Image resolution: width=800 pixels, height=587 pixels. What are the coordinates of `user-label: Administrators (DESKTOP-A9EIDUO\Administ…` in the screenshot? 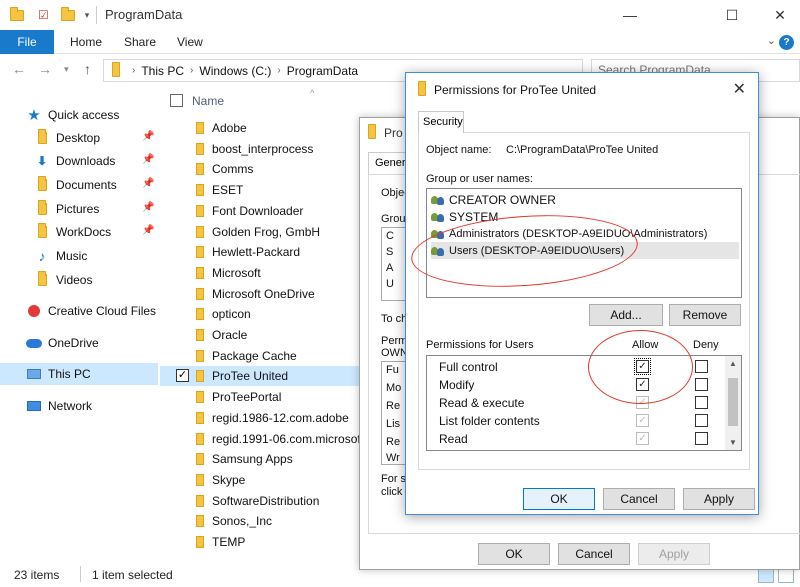 It's located at (578, 233).